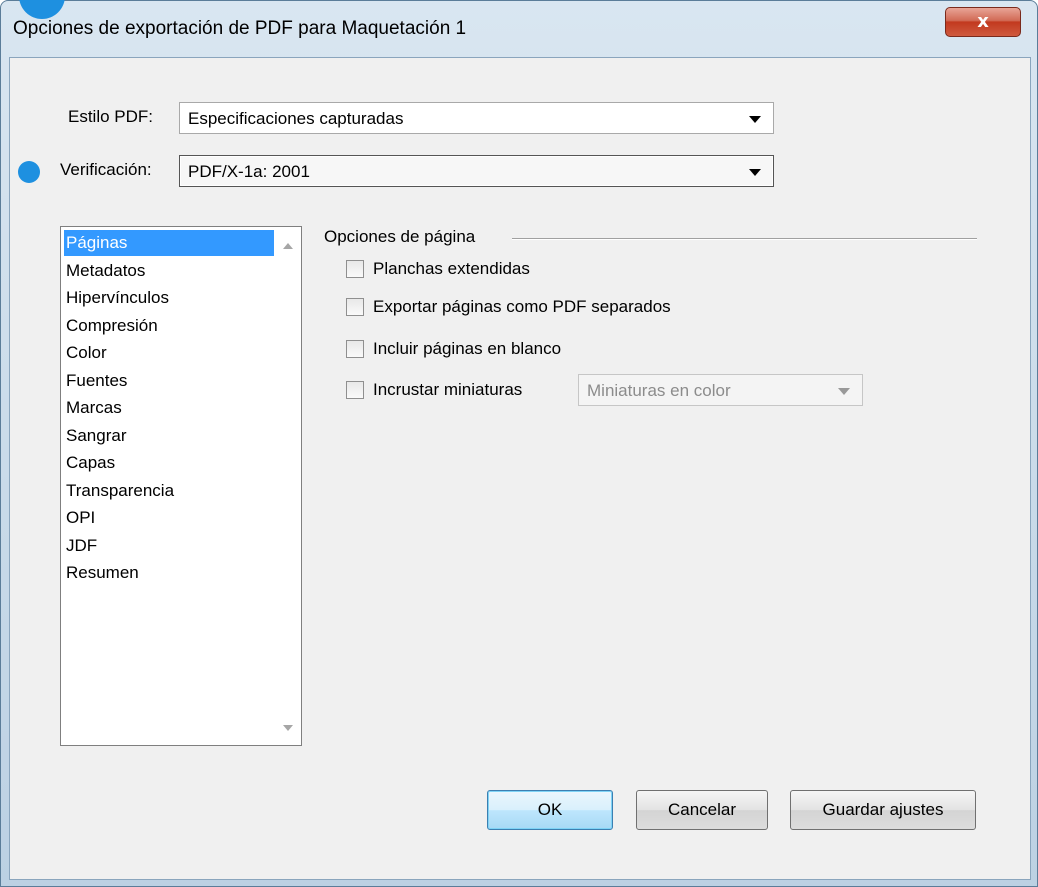 This screenshot has width=1038, height=887. What do you see at coordinates (522, 306) in the screenshot?
I see `exportar-separados-label: Exportar páginas como PDF separados` at bounding box center [522, 306].